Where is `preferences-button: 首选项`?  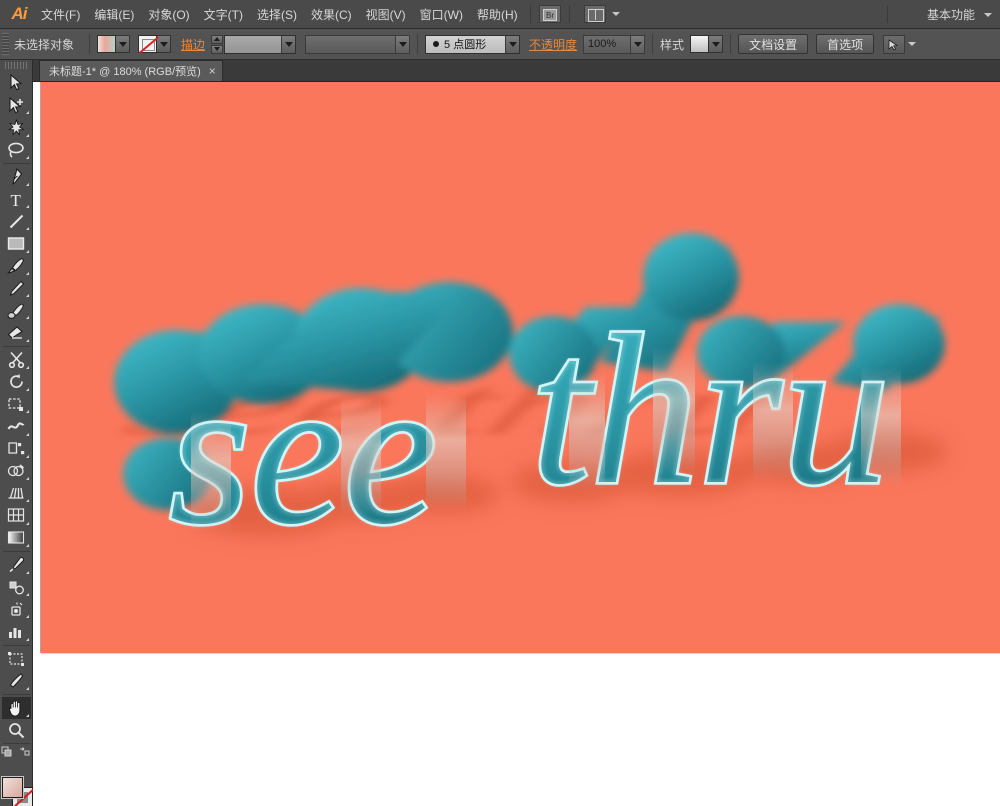 preferences-button: 首选项 is located at coordinates (845, 44).